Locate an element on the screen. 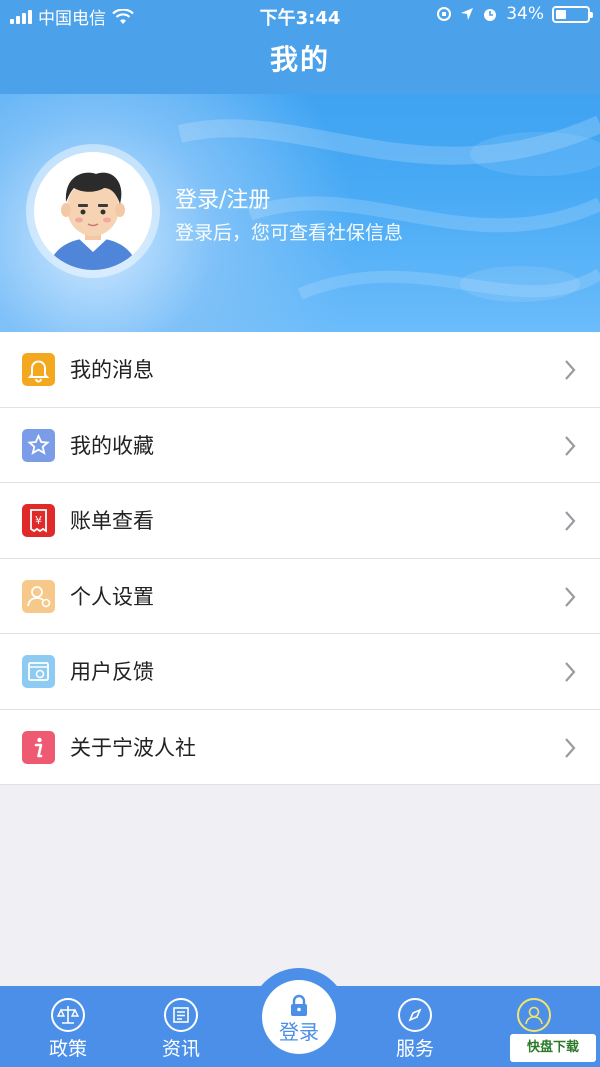  tab-login: 登录 is located at coordinates (299, 1017).